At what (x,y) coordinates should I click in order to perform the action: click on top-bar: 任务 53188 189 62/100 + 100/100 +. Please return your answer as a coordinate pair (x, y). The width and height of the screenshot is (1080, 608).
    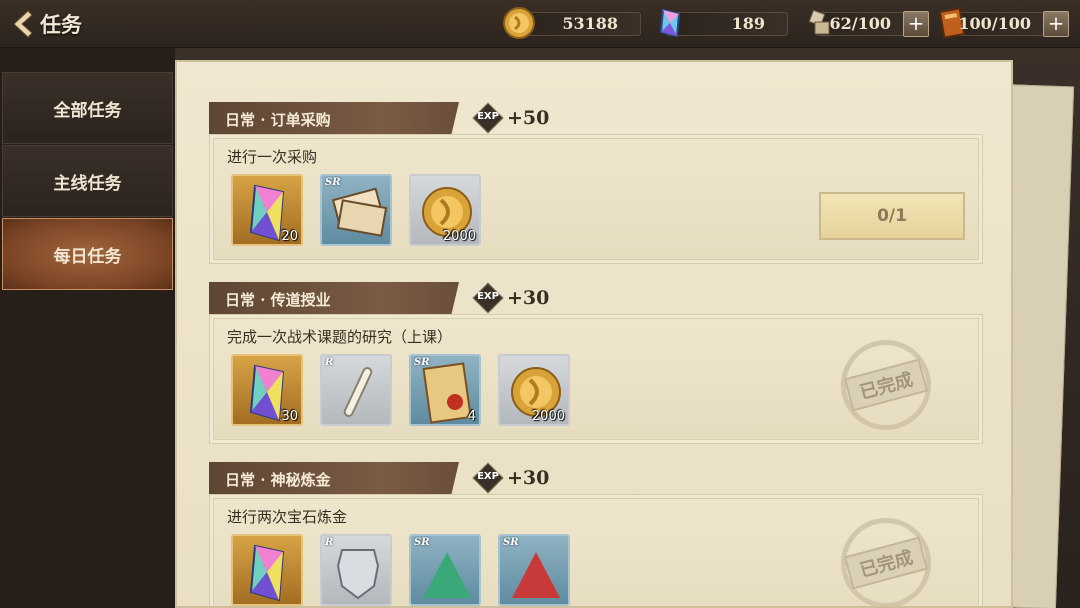
    Looking at the image, I should click on (540, 24).